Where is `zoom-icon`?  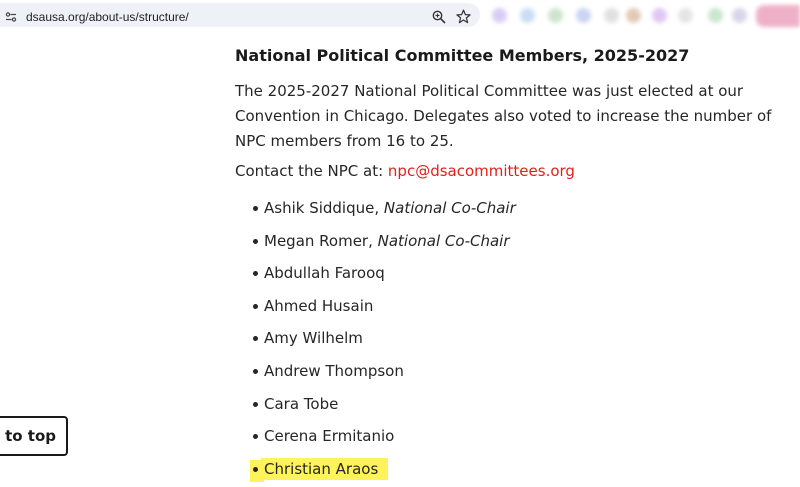 zoom-icon is located at coordinates (439, 17).